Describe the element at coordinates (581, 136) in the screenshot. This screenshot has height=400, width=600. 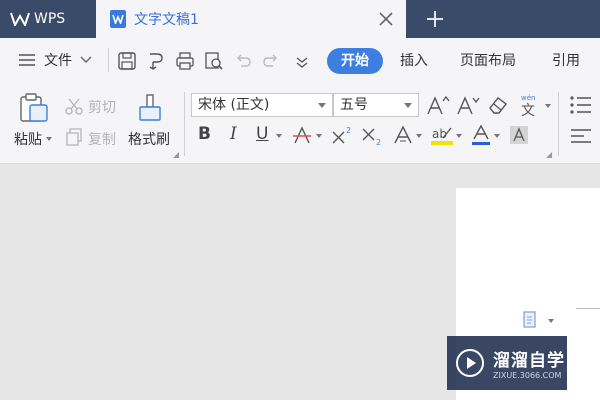
I see `align-left-icon` at that location.